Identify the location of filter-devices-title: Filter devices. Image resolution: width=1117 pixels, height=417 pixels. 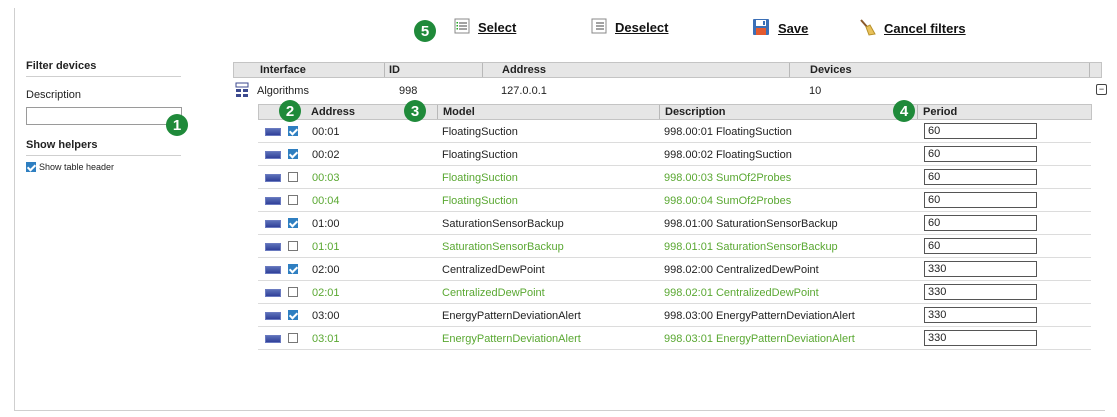
(103, 68).